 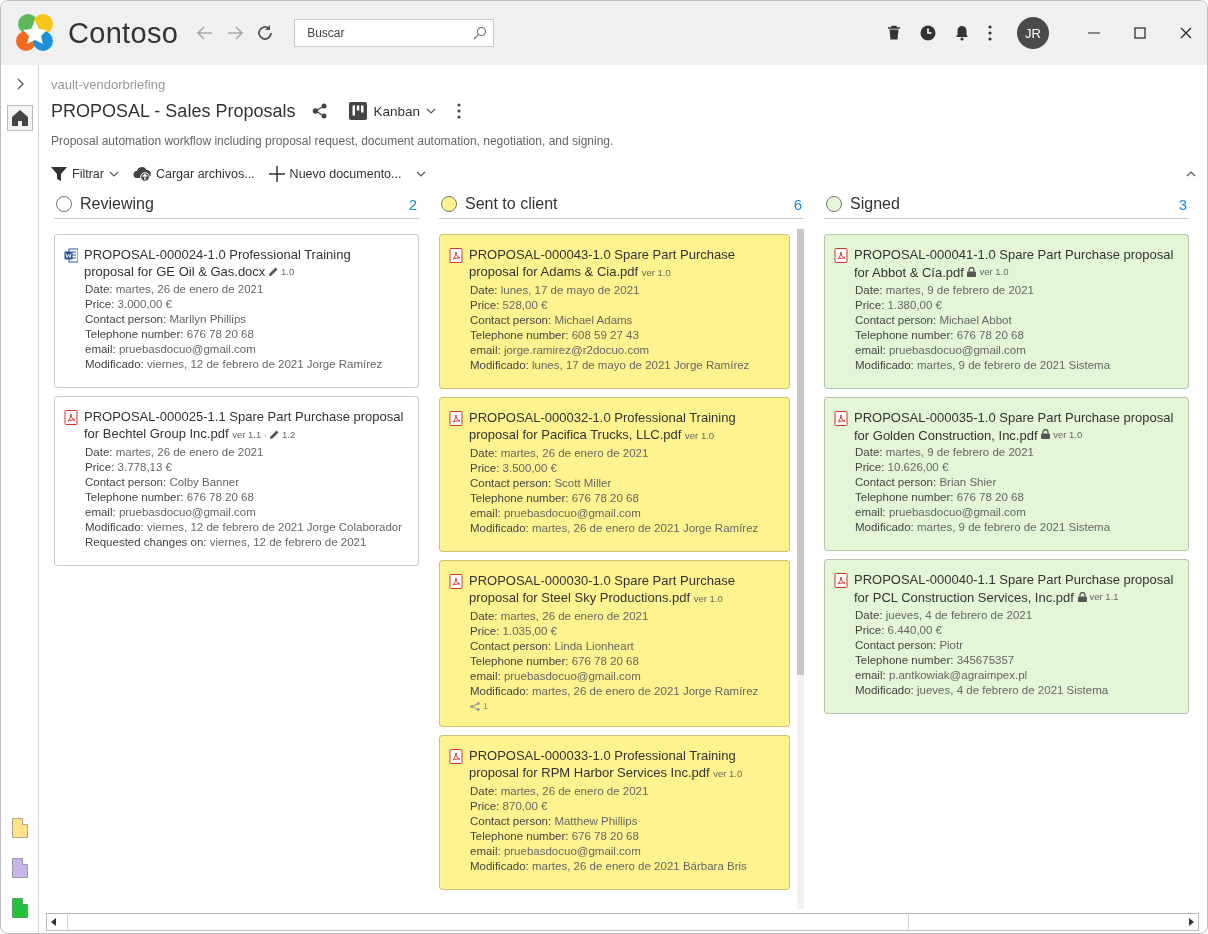 I want to click on home-button, so click(x=19, y=118).